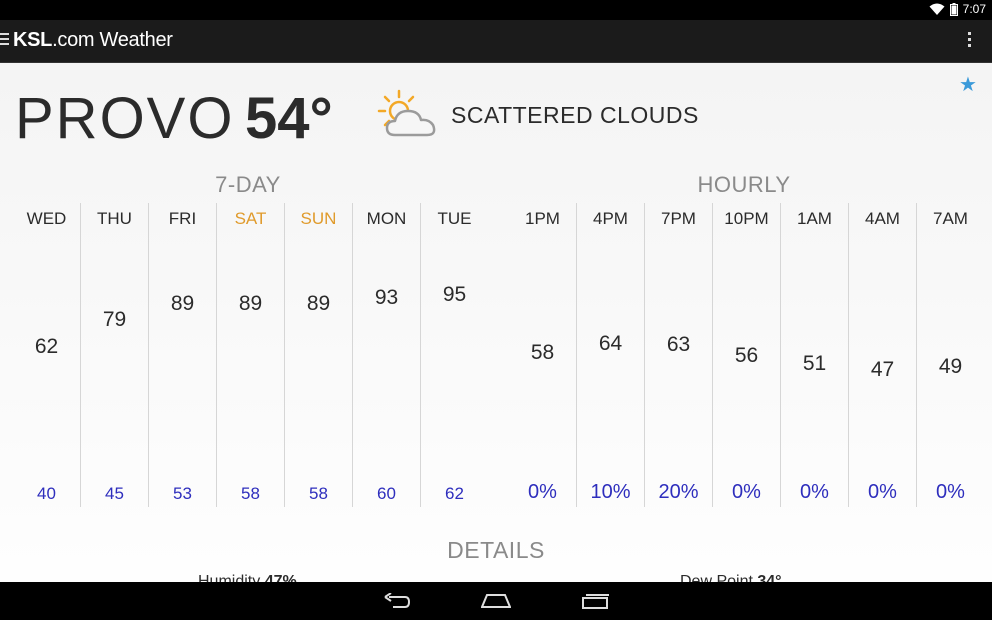 Image resolution: width=992 pixels, height=620 pixels. What do you see at coordinates (182, 218) in the screenshot?
I see `daily-label: FRI` at bounding box center [182, 218].